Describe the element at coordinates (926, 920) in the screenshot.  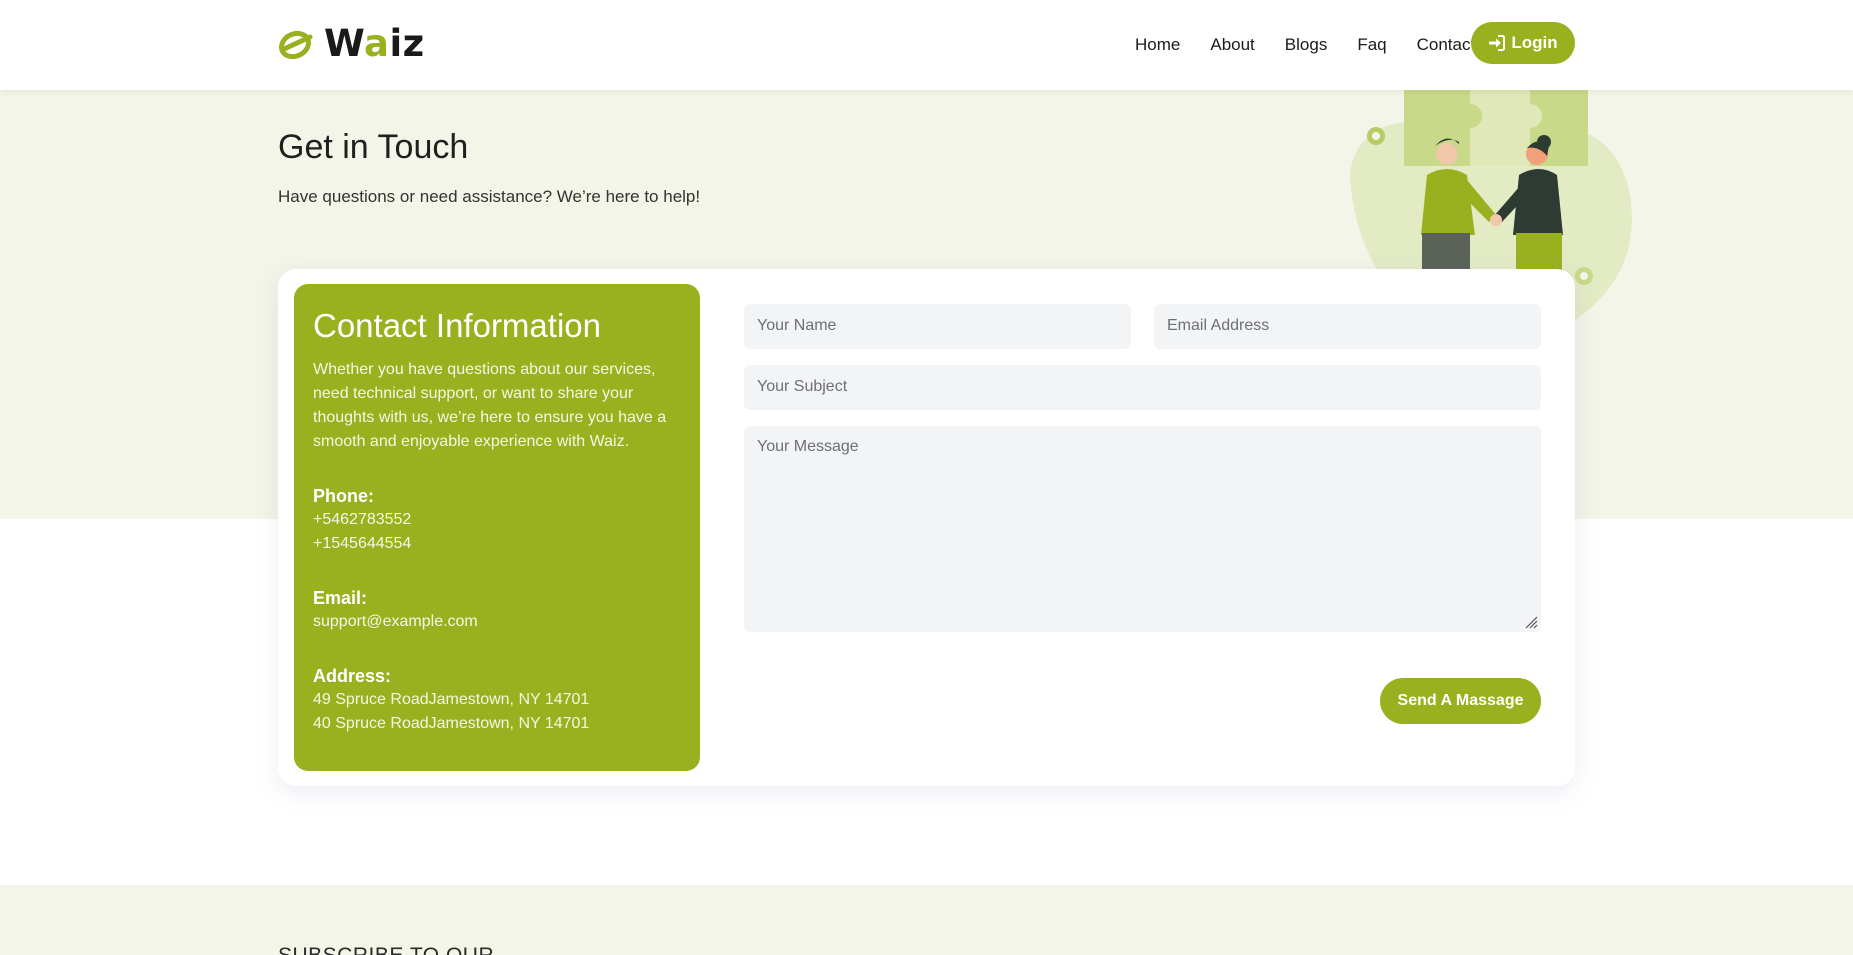
I see `footer-section: SUBSCRIBE TO OUR` at that location.